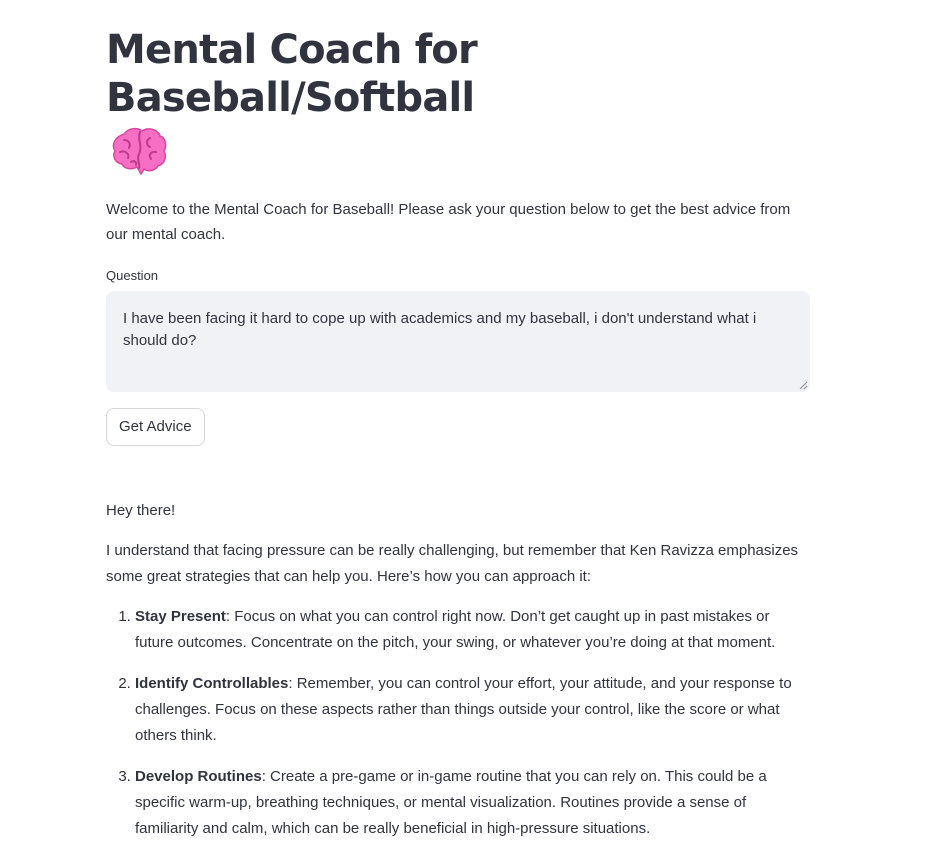 This screenshot has width=931, height=857. I want to click on list-item-title: Stay Present, so click(180, 616).